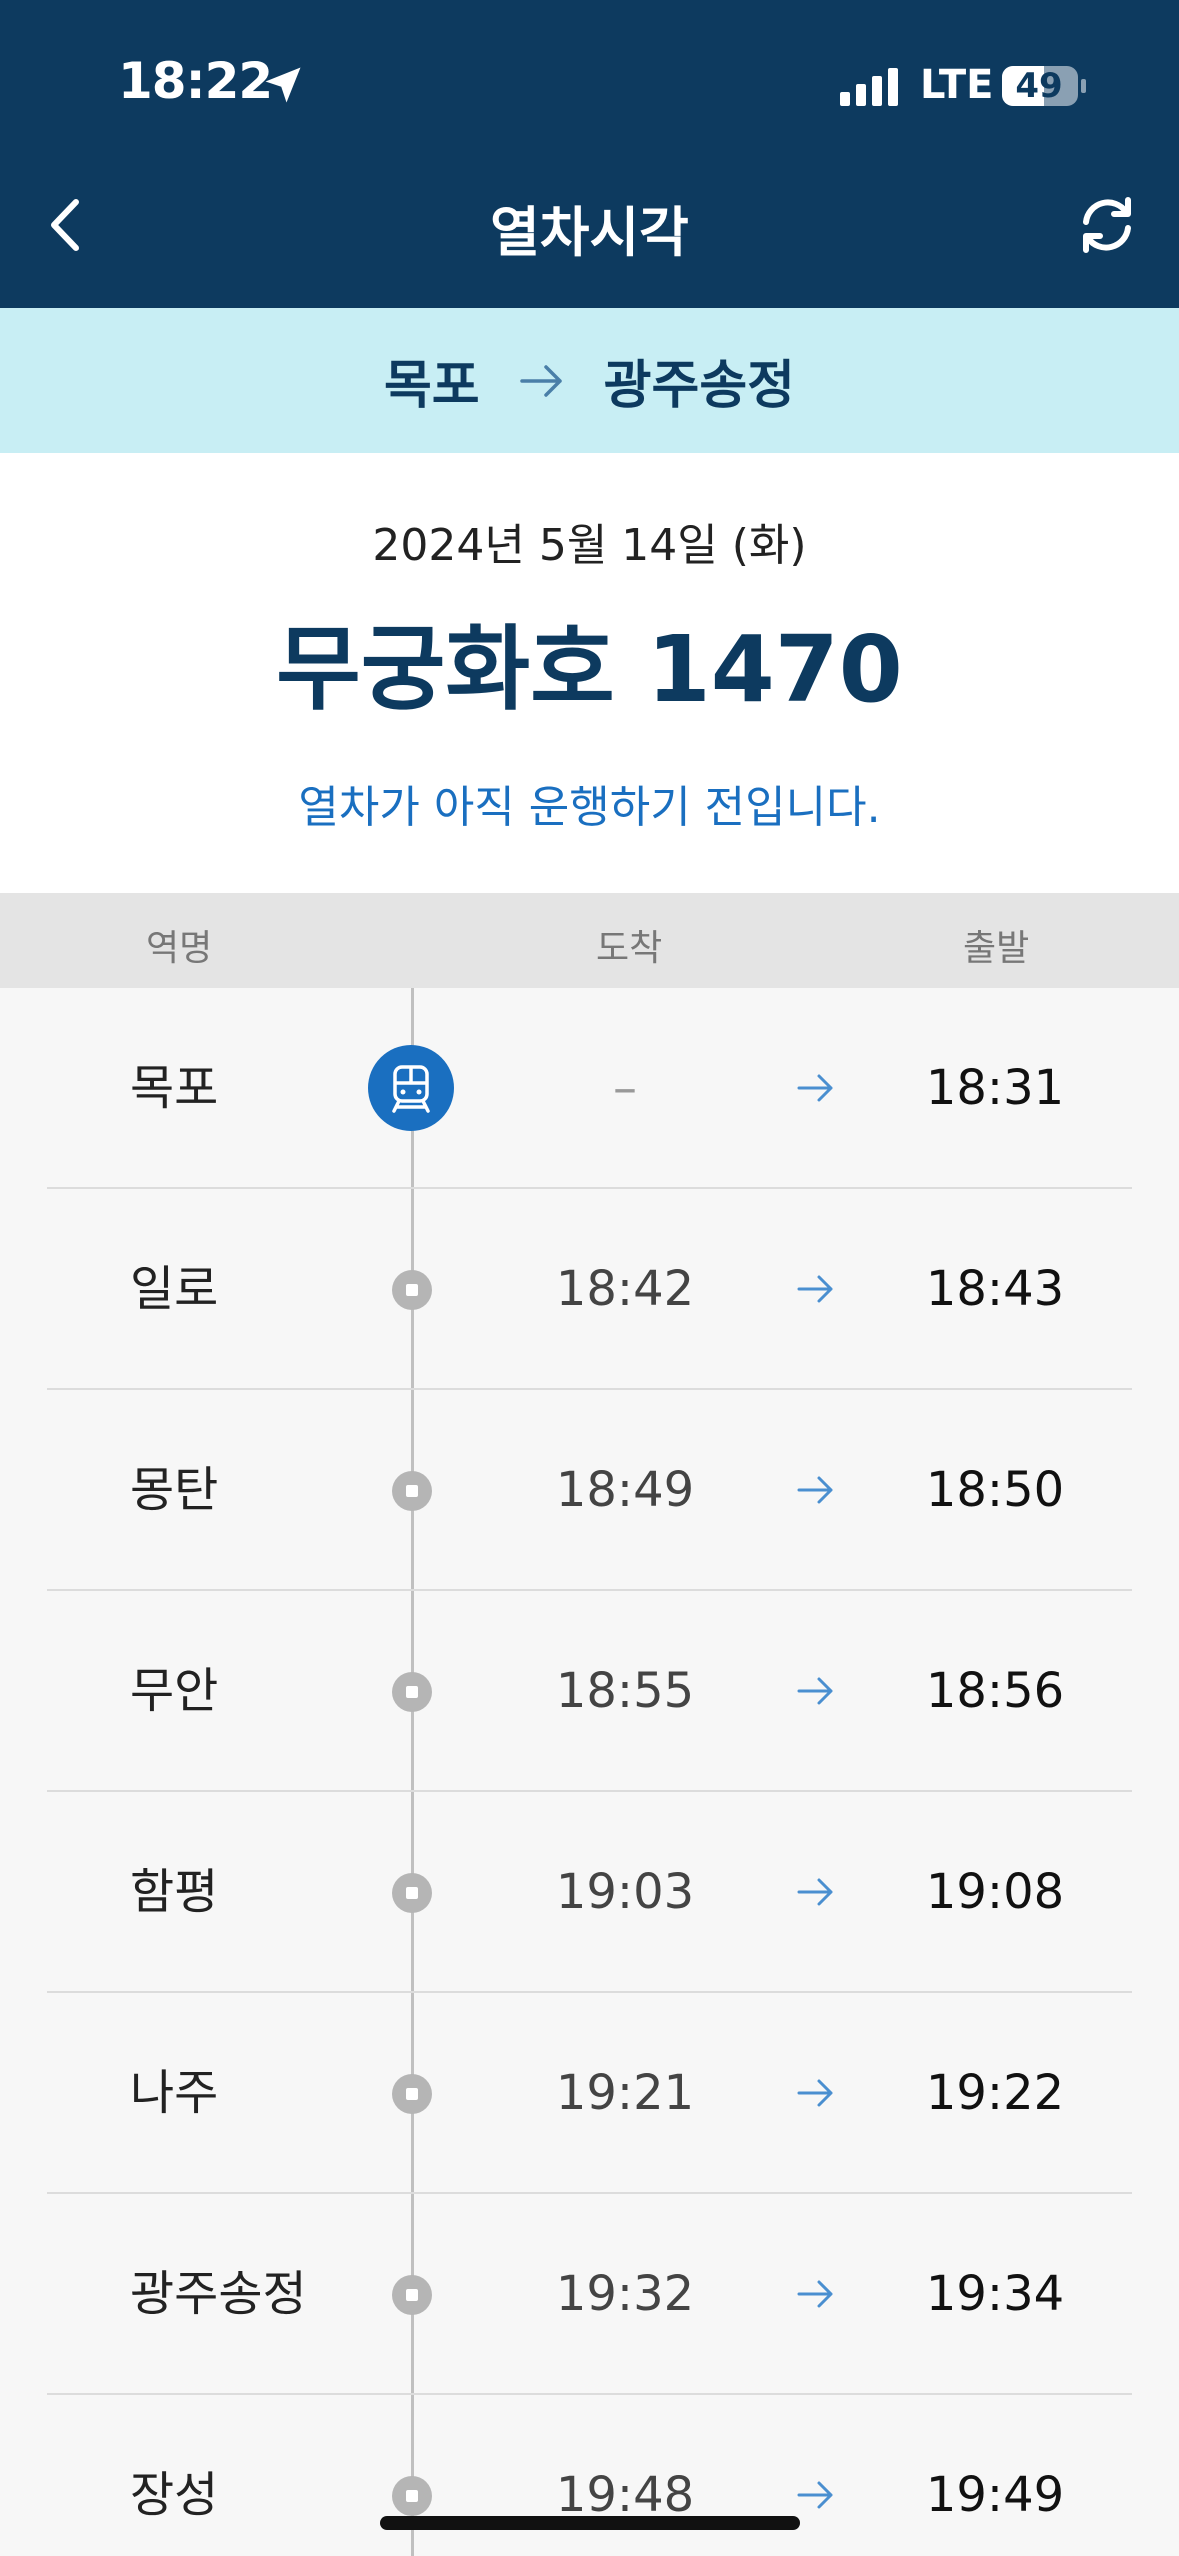 Image resolution: width=1179 pixels, height=2556 pixels. I want to click on station-name: 무안, so click(174, 1691).